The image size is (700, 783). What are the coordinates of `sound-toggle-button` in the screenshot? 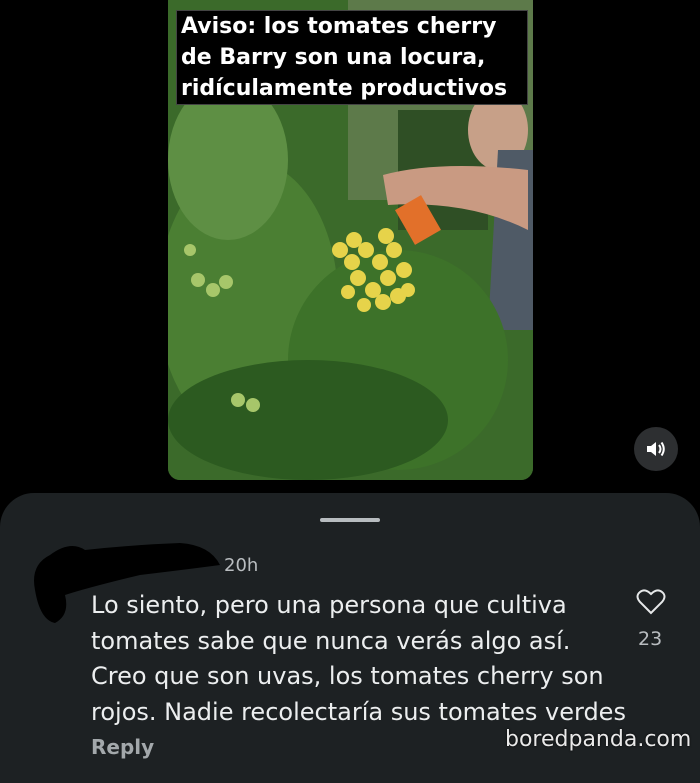 It's located at (656, 449).